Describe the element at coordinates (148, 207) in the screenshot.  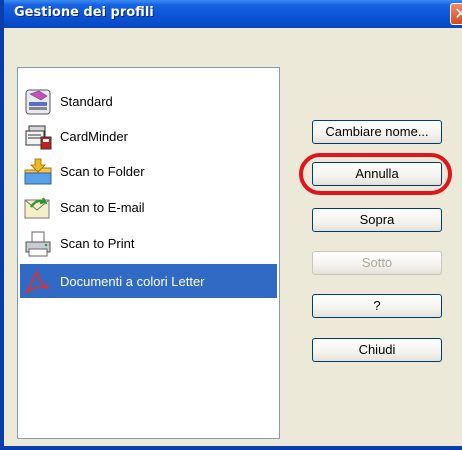
I see `profile-item-scan-to-email: Scan to E-mail` at that location.